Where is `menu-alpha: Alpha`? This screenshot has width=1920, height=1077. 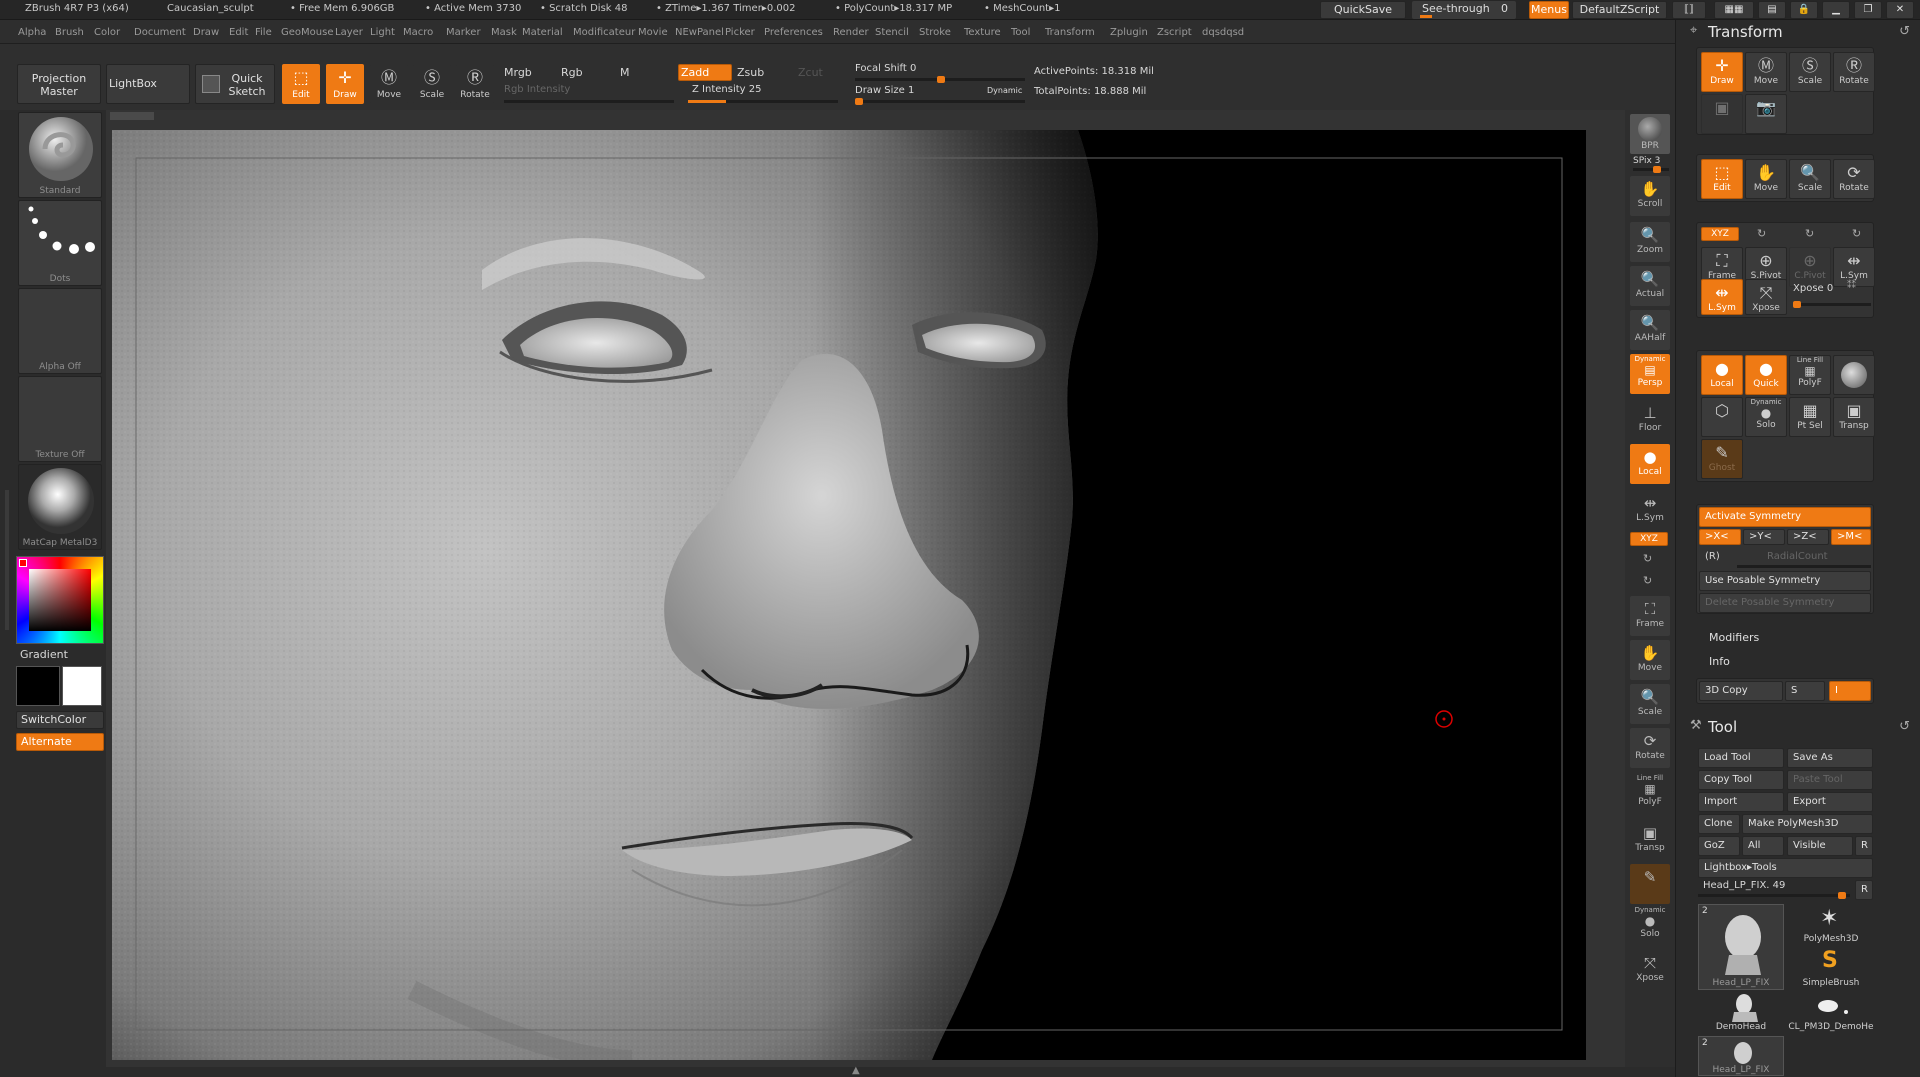
menu-alpha: Alpha is located at coordinates (32, 32).